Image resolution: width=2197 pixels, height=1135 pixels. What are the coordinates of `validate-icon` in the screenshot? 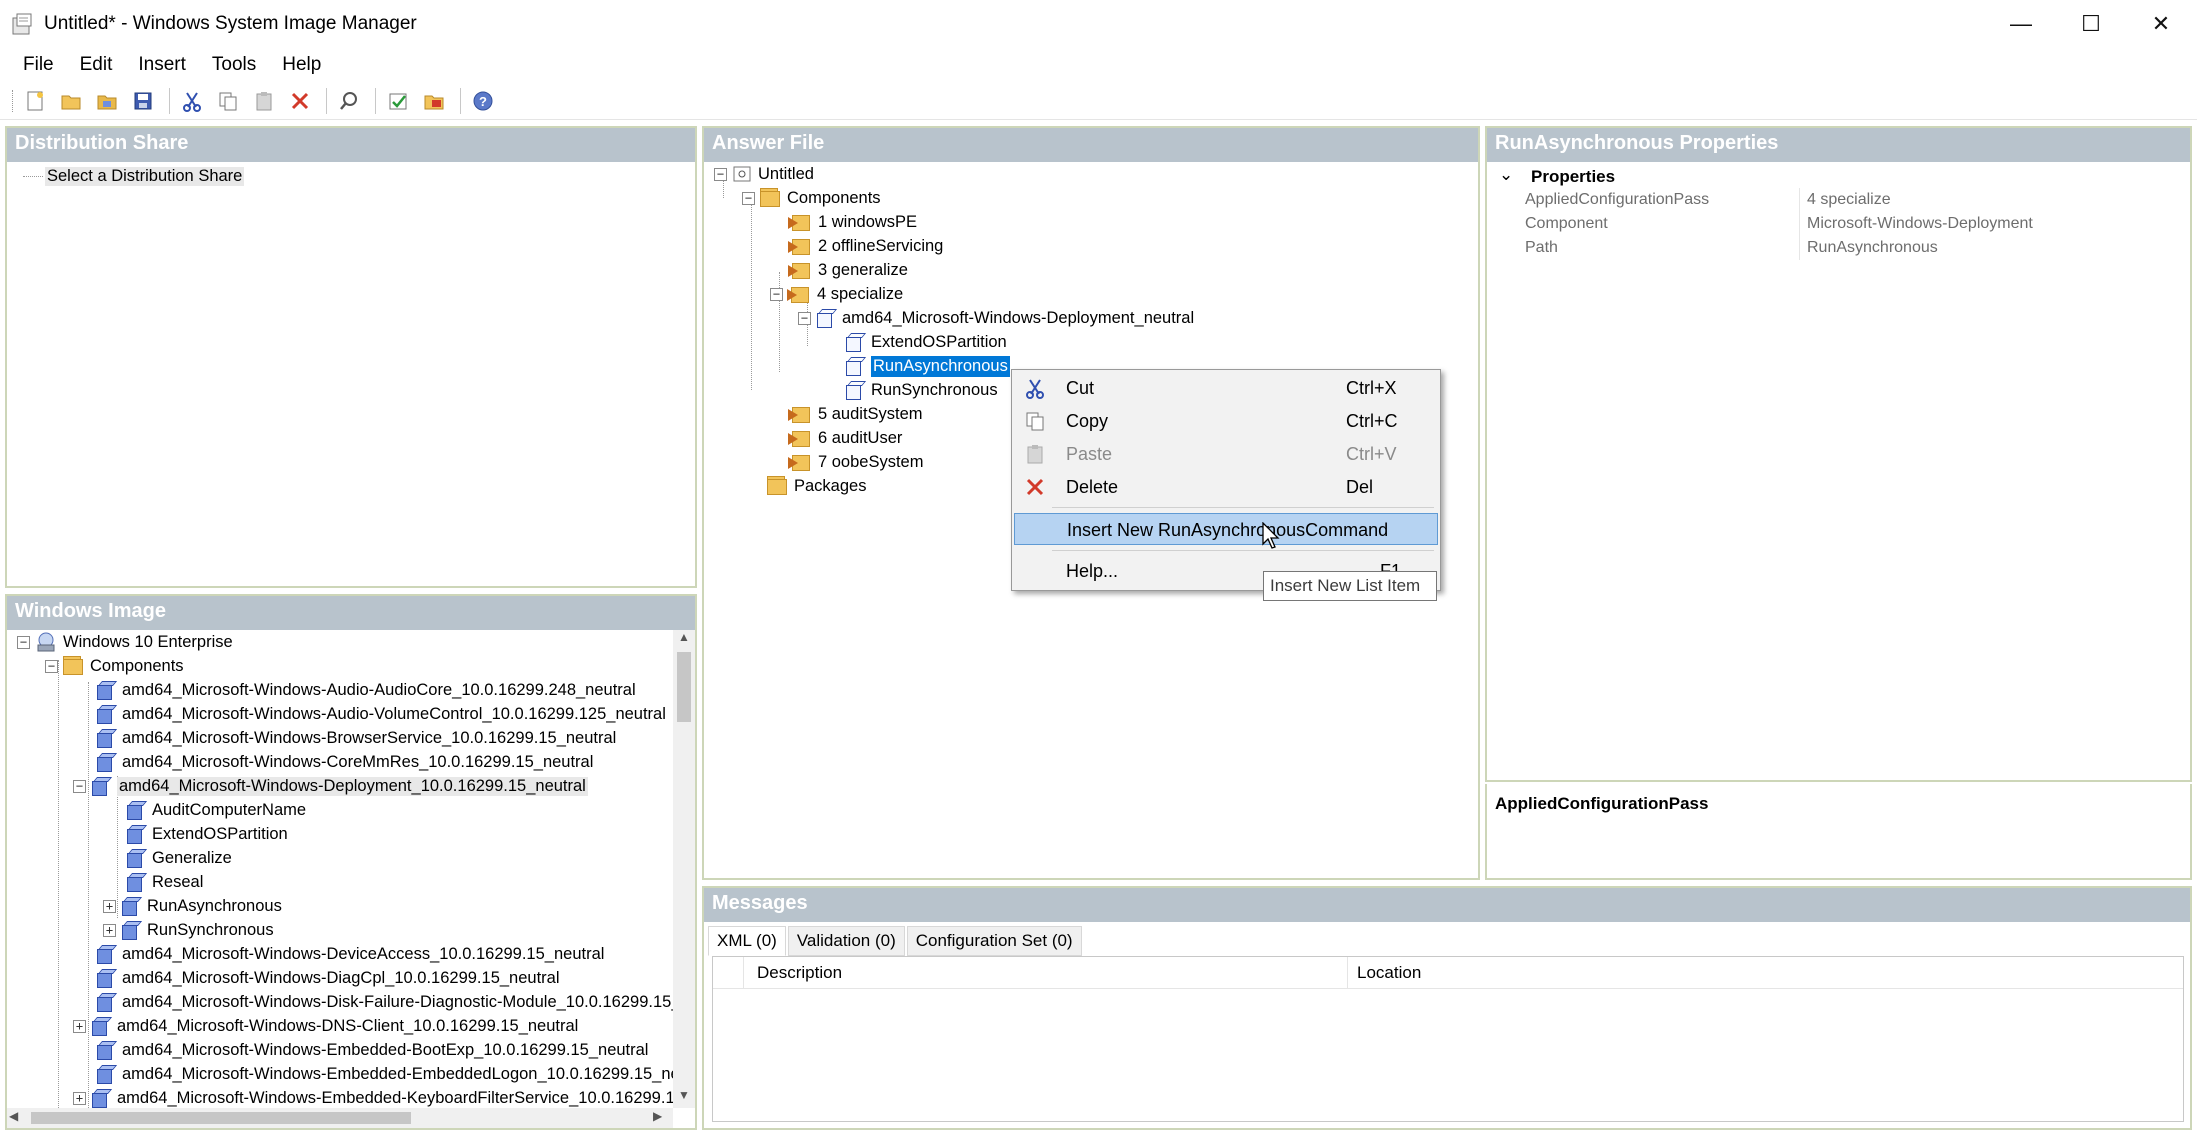 It's located at (398, 101).